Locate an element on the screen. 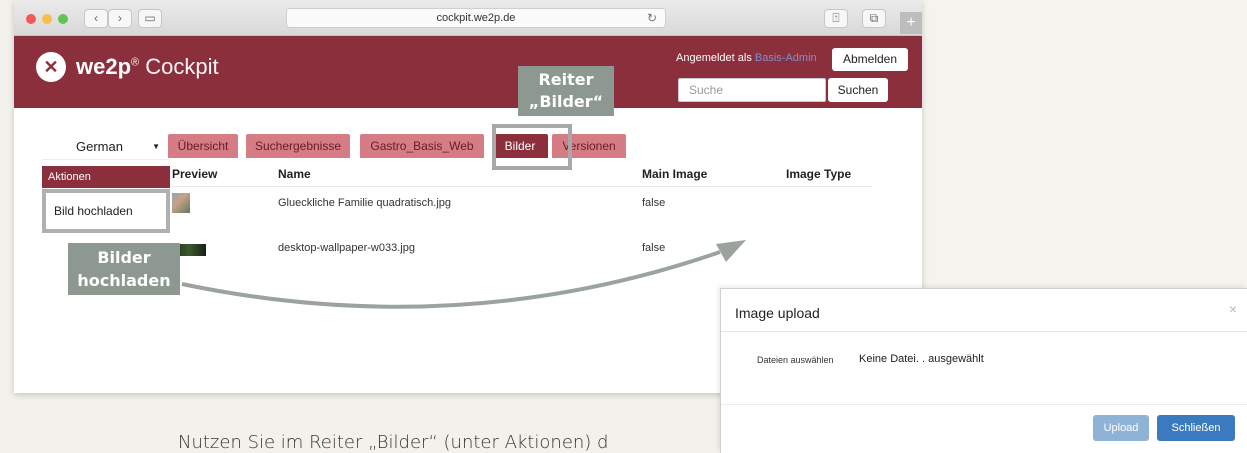 The height and width of the screenshot is (453, 1247). dialog-footer-divider is located at coordinates (984, 404).